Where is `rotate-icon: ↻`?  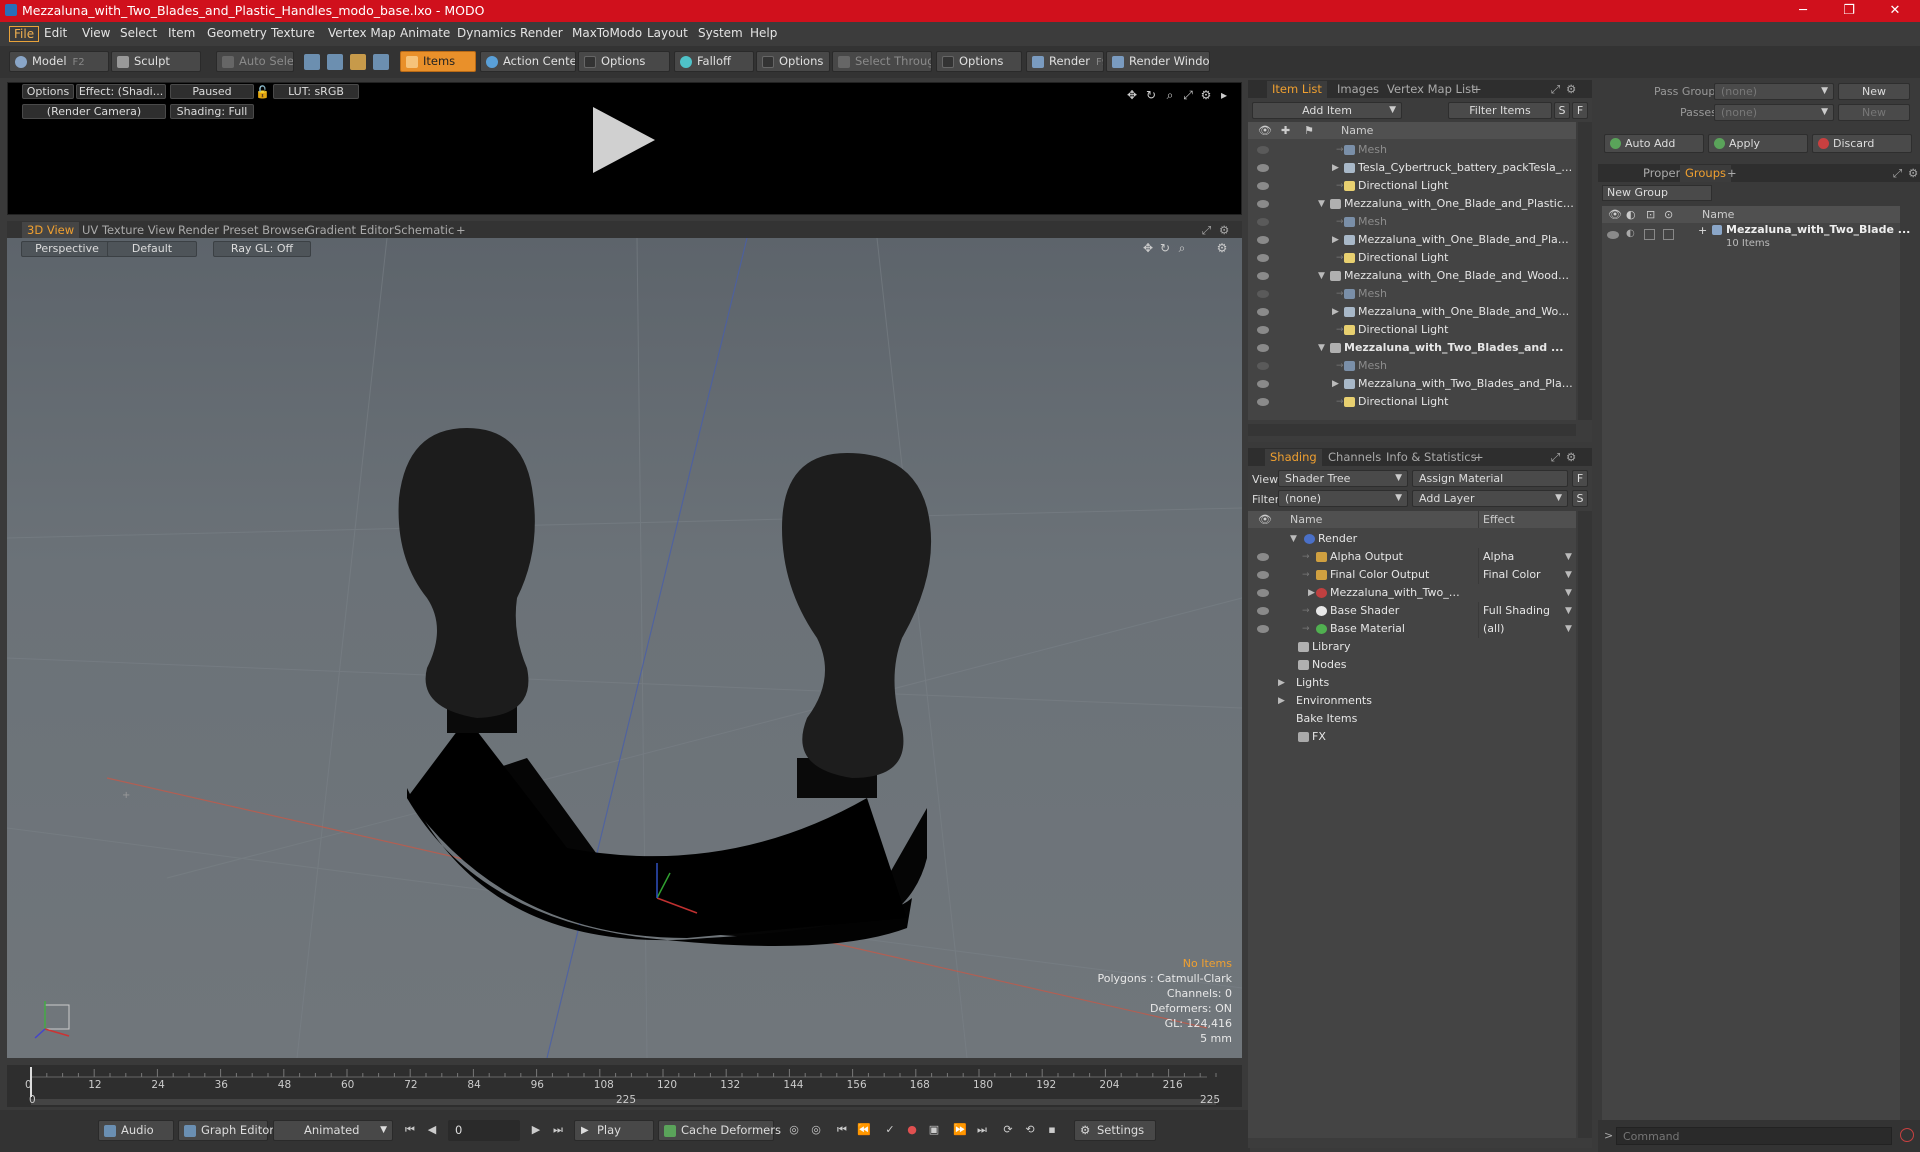 rotate-icon: ↻ is located at coordinates (1165, 248).